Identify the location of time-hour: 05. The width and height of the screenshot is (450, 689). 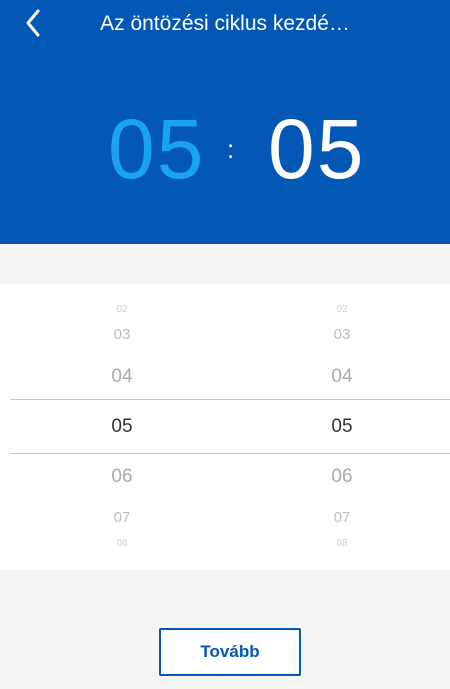
(157, 149).